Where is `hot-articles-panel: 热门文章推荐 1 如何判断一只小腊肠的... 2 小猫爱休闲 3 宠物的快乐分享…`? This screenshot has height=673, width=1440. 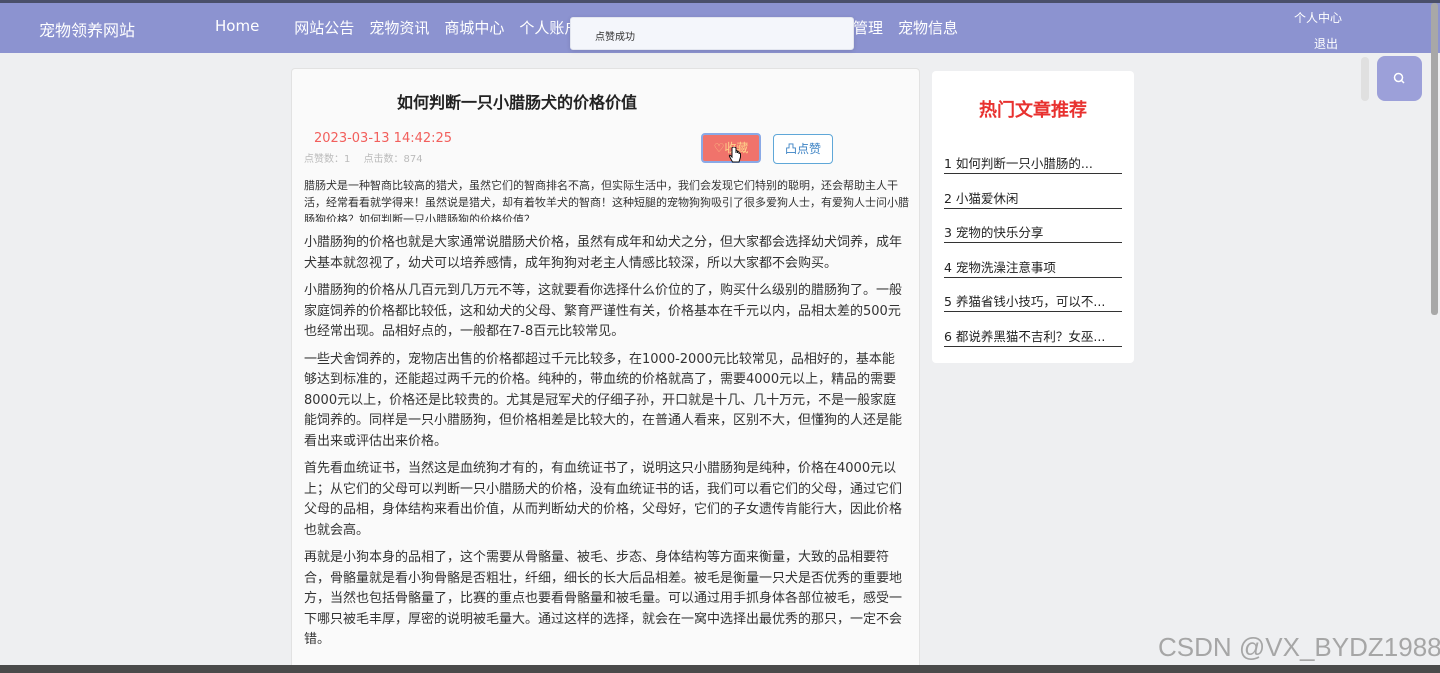
hot-articles-panel: 热门文章推荐 1 如何判断一只小腊肠的... 2 小猫爱休闲 3 宠物的快乐分享… is located at coordinates (1033, 217).